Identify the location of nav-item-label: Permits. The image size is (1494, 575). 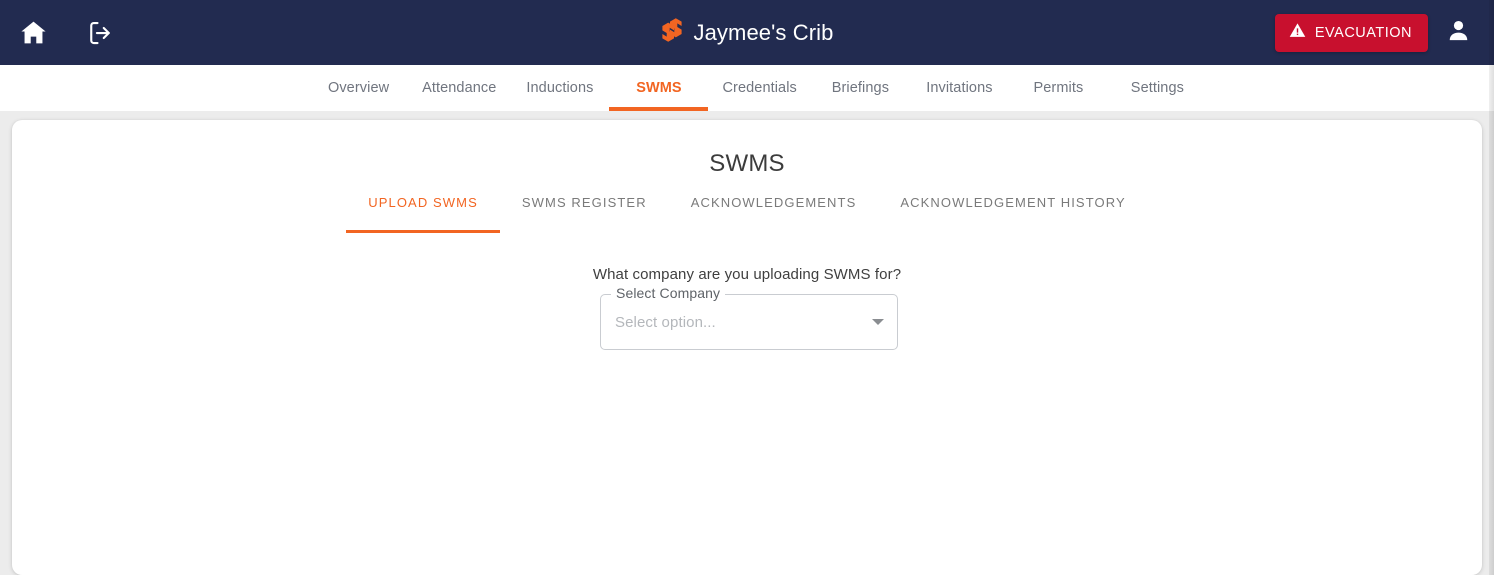
(1058, 88).